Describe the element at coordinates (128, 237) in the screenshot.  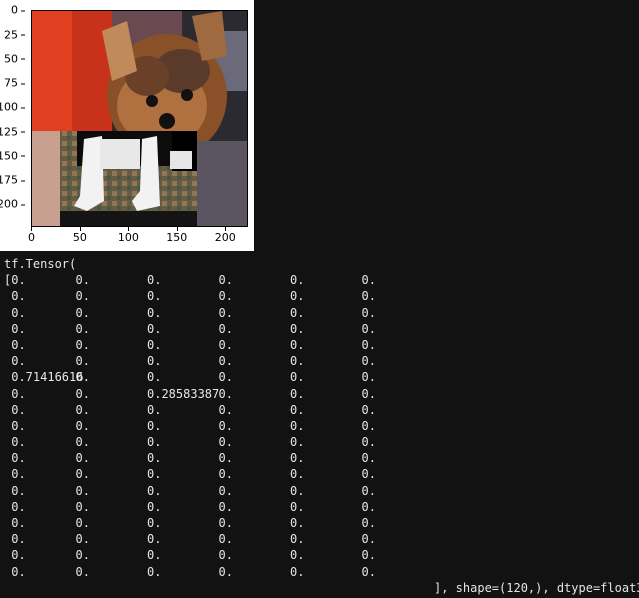
I see `x-tick-label: 100` at that location.